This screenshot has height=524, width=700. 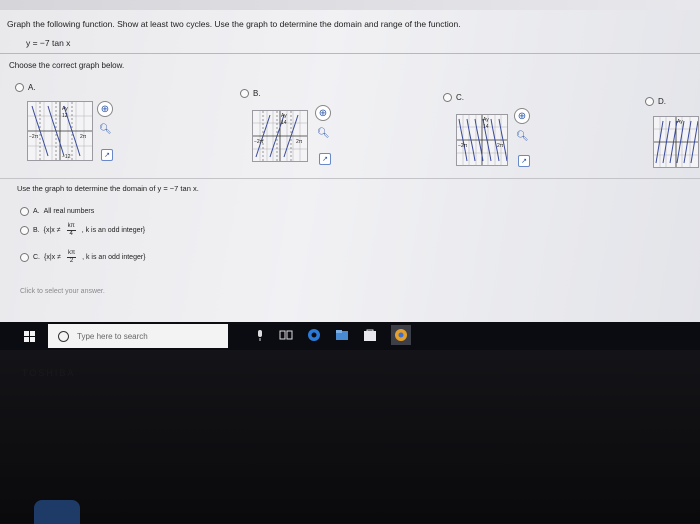 I want to click on click-hint: Click to select your answer., so click(x=62, y=291).